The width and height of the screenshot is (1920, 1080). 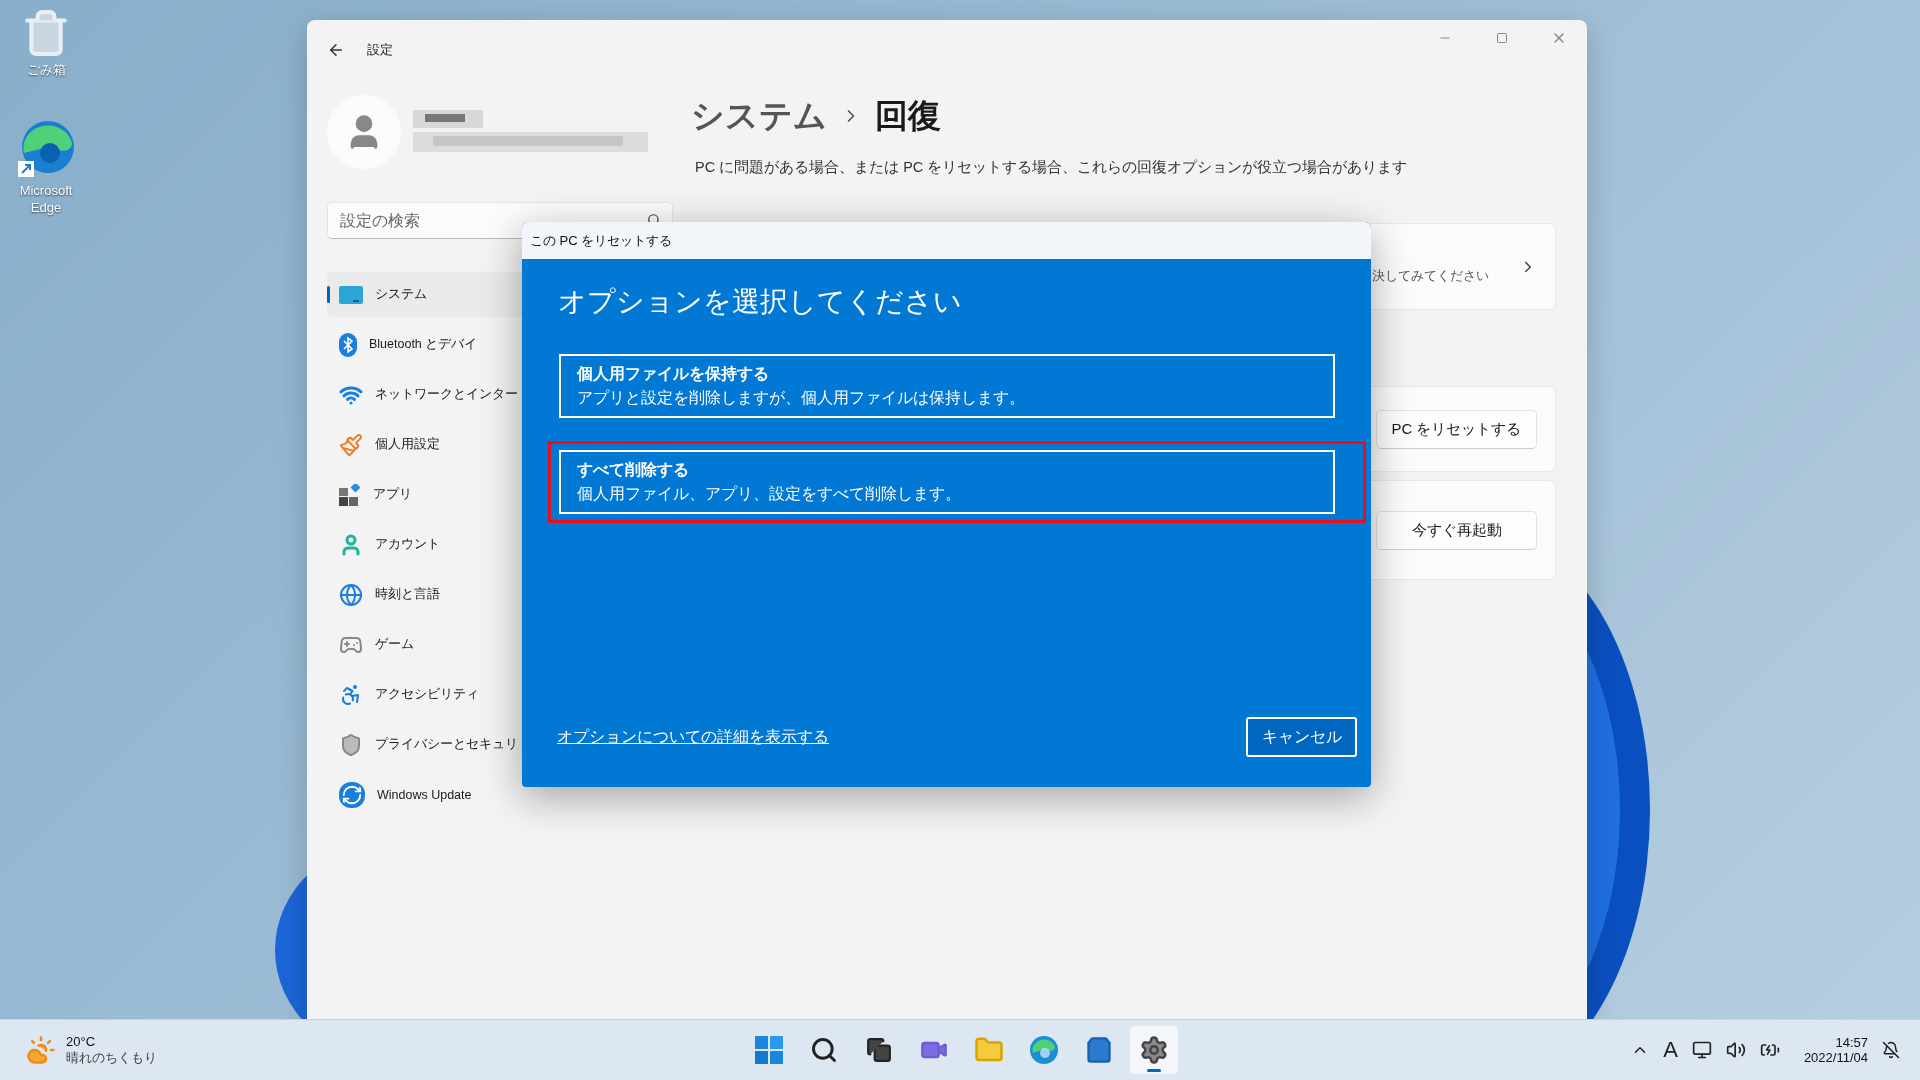 I want to click on window-title: 設定, so click(x=380, y=50).